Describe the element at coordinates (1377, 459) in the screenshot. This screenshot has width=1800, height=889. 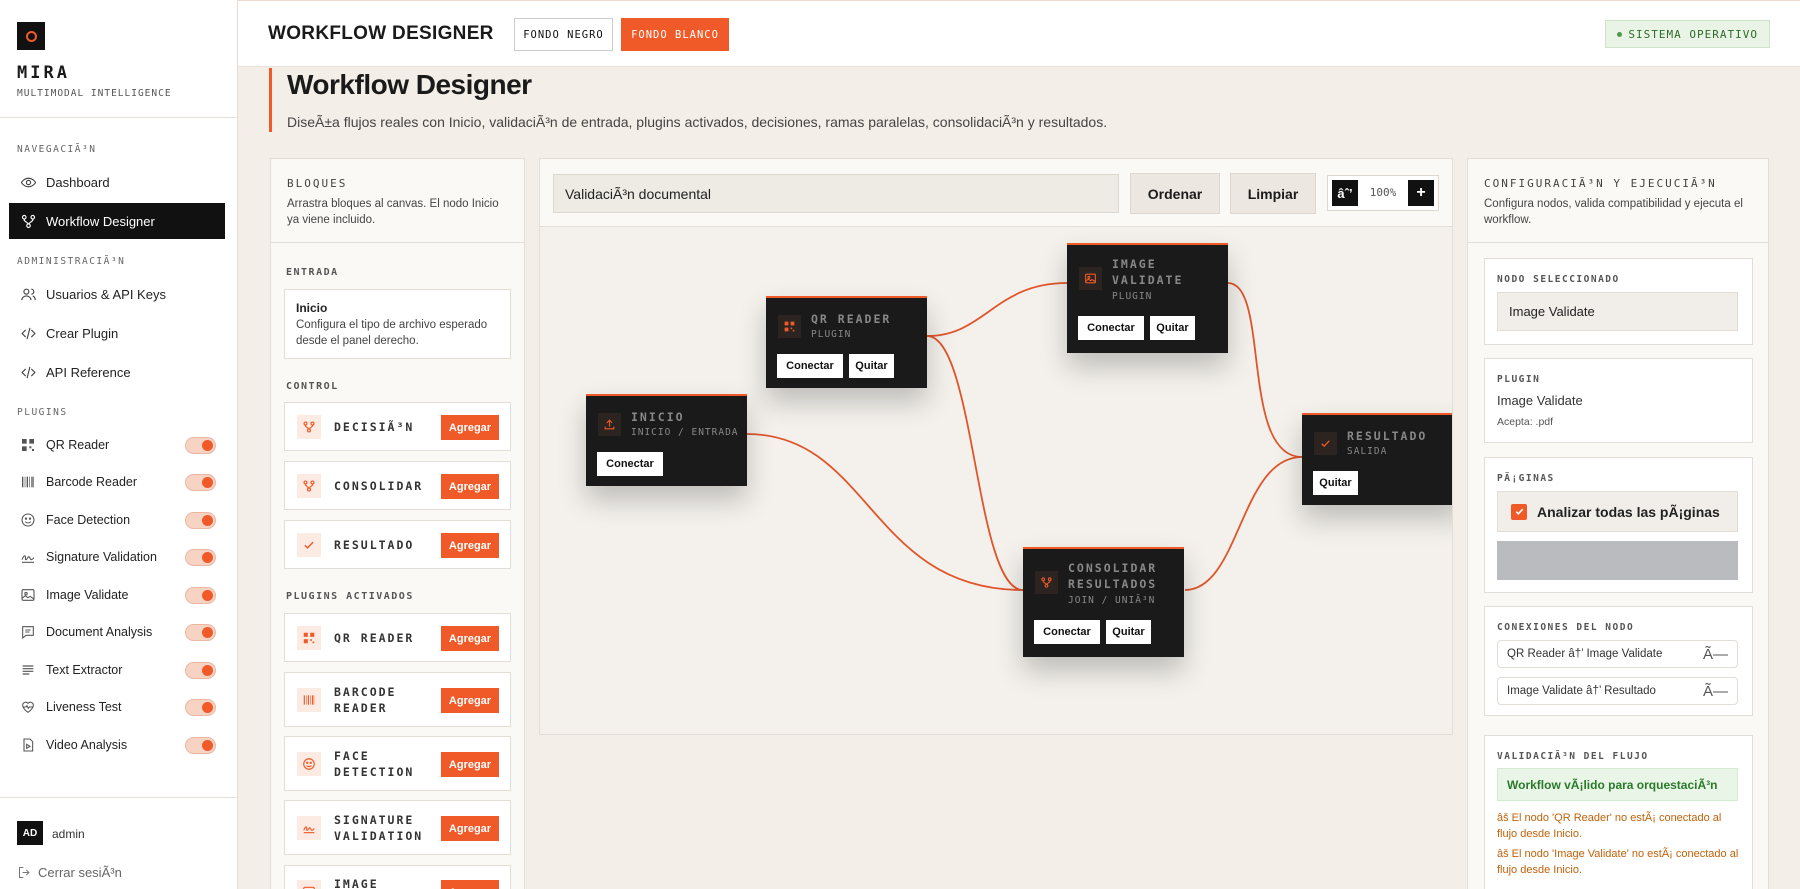
I see `node-resultado: RESULTADO SALIDA Quitar` at that location.